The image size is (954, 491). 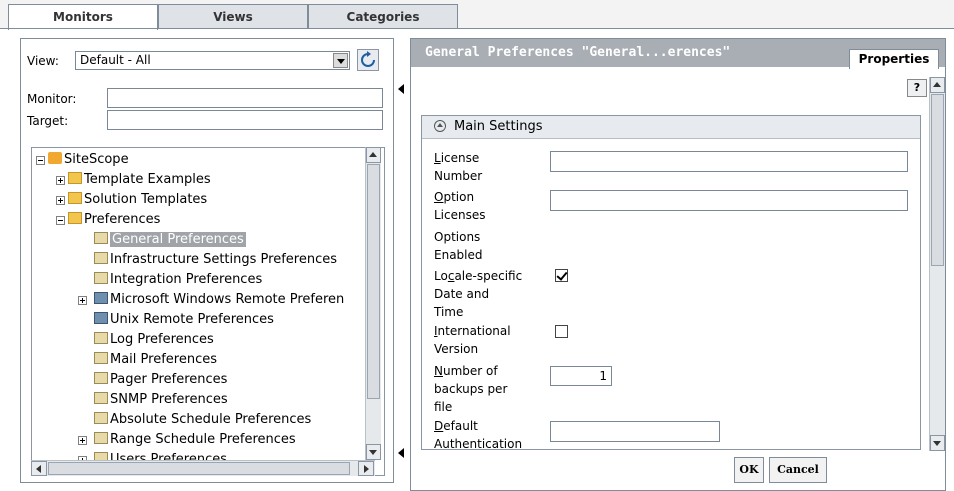 What do you see at coordinates (471, 389) in the screenshot?
I see `number-of-backups-label: Number of backups per file` at bounding box center [471, 389].